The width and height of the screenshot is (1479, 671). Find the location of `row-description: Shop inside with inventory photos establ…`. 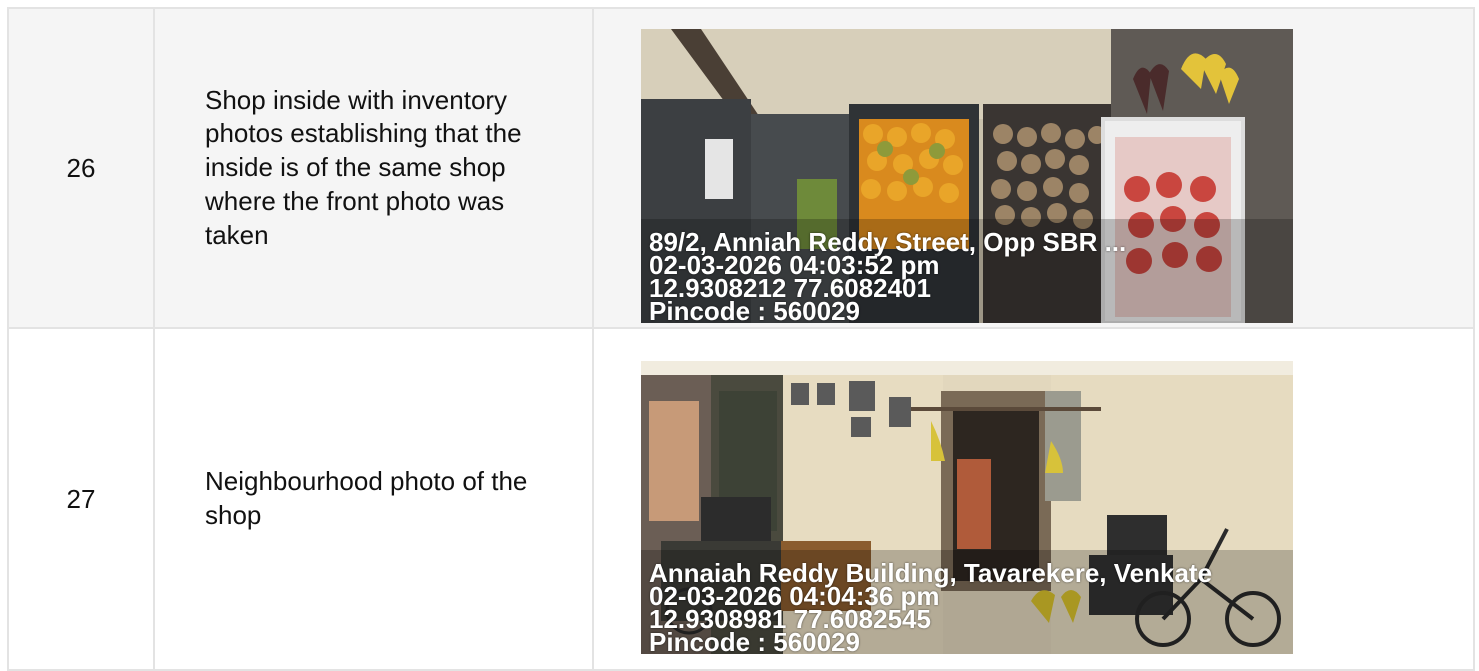

row-description: Shop inside with inventory photos establ… is located at coordinates (363, 167).